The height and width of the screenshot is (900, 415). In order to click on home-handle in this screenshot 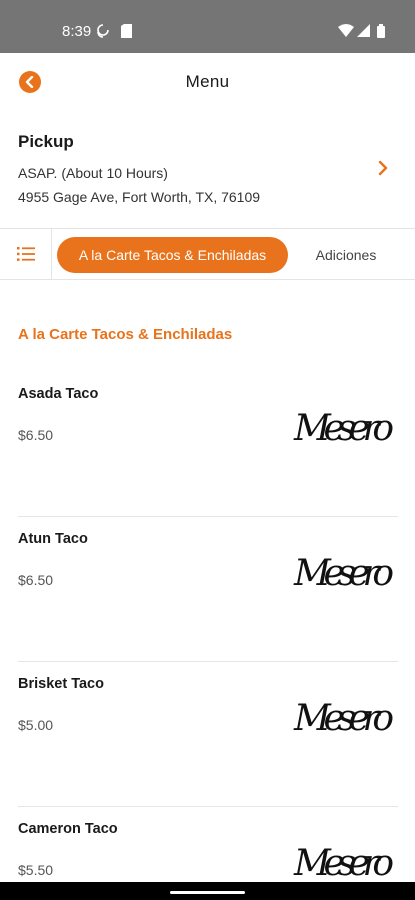, I will do `click(207, 892)`.